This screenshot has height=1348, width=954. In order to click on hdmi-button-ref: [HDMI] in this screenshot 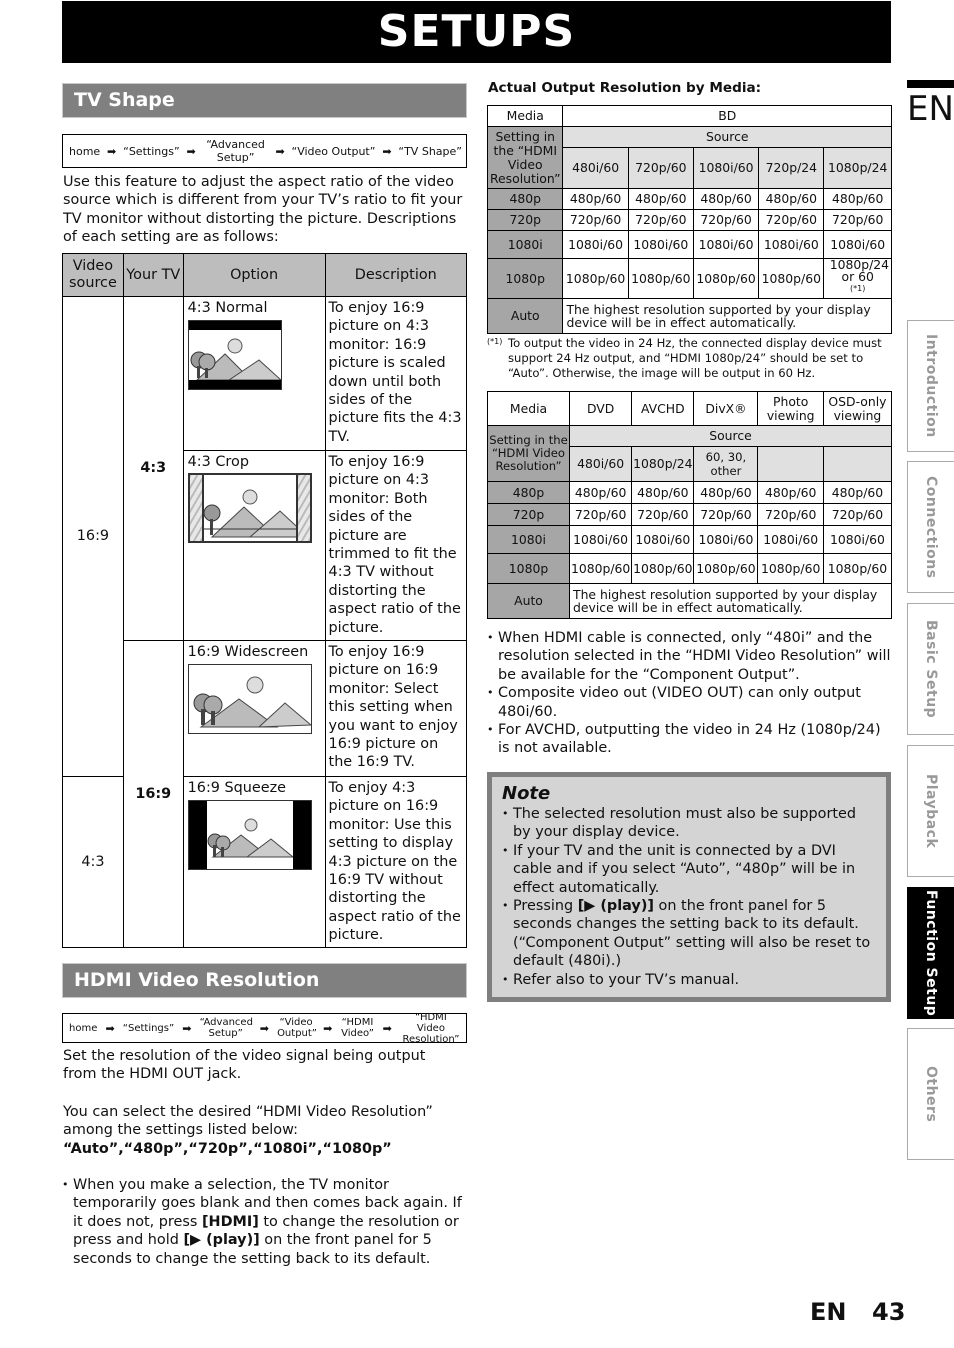, I will do `click(230, 1221)`.